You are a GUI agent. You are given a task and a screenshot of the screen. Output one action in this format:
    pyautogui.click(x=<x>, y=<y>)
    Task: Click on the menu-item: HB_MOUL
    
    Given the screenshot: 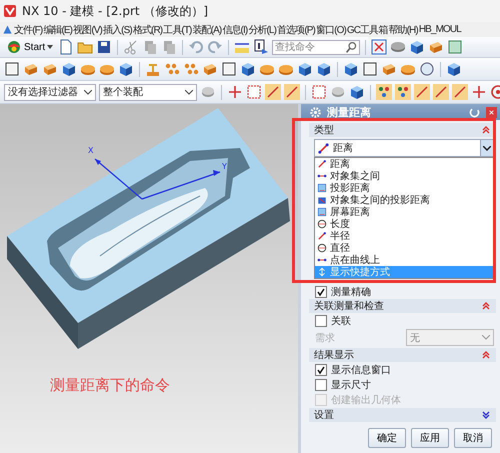 What is the action you would take?
    pyautogui.click(x=440, y=29)
    